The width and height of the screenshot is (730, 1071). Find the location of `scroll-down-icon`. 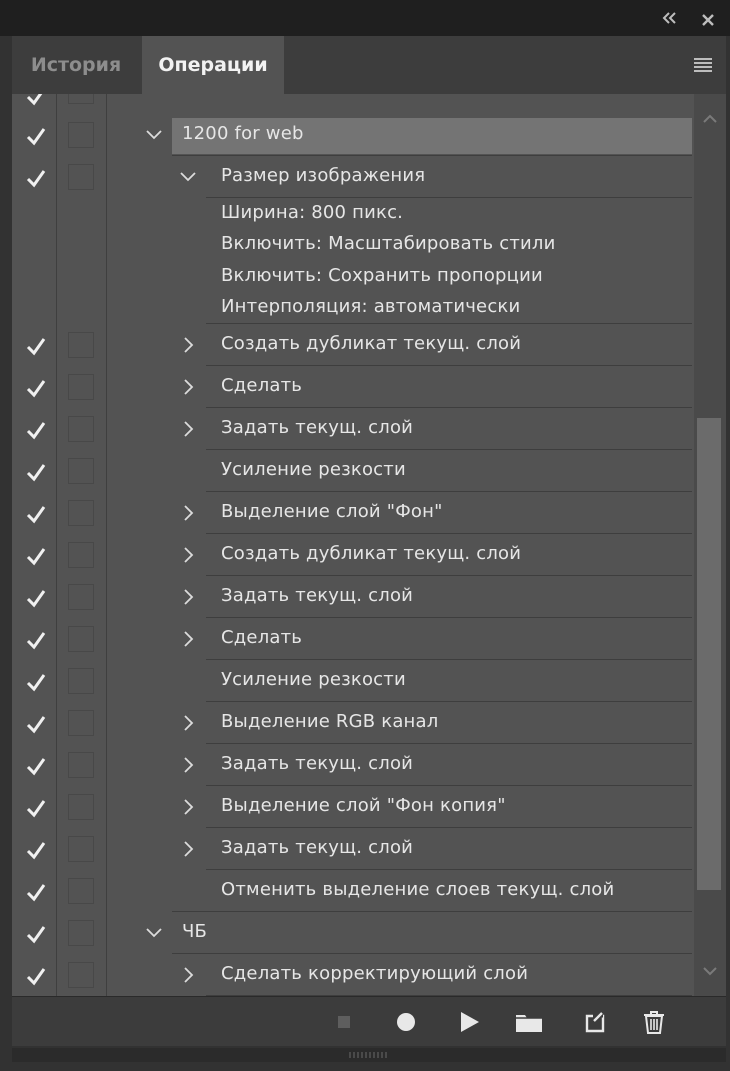

scroll-down-icon is located at coordinates (710, 971).